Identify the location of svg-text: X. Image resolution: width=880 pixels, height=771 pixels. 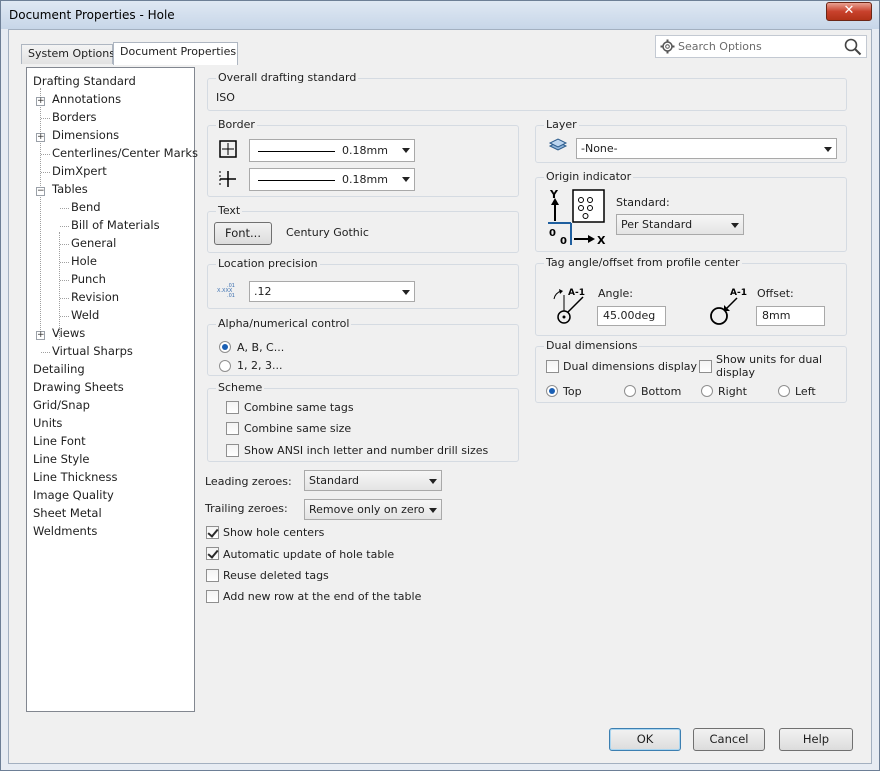
(601, 240).